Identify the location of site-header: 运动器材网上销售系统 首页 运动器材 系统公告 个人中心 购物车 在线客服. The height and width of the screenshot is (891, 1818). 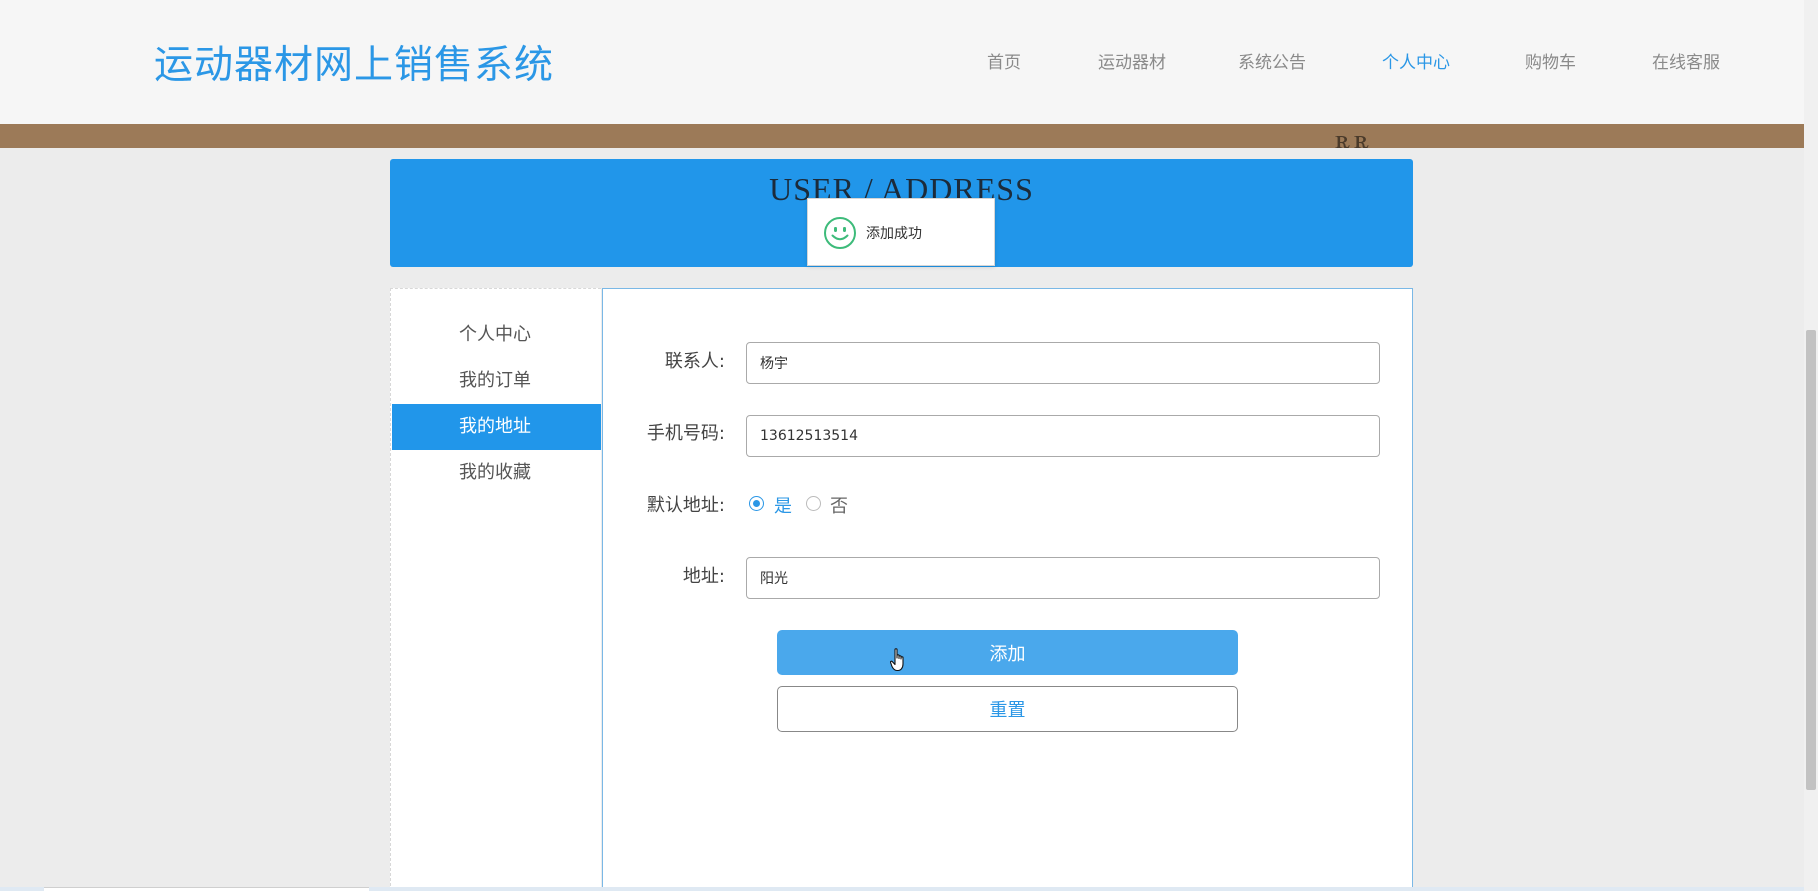
(902, 62).